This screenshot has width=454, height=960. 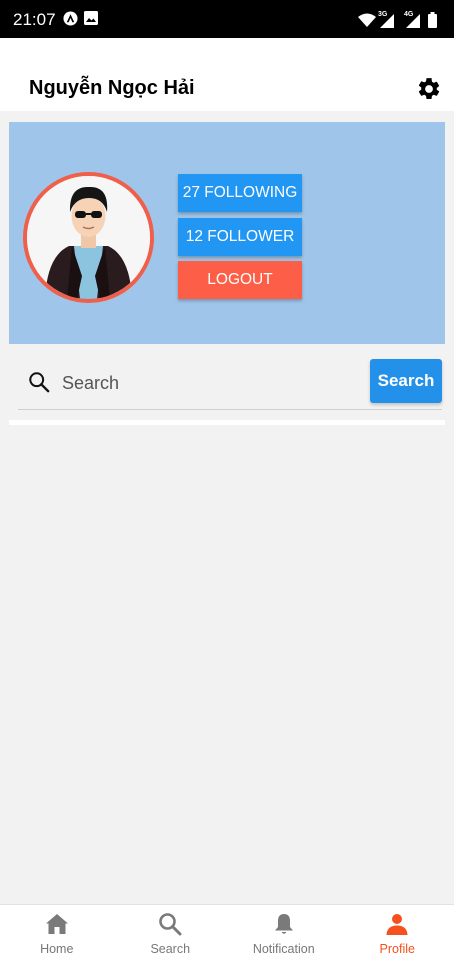 I want to click on gear-icon, so click(x=429, y=89).